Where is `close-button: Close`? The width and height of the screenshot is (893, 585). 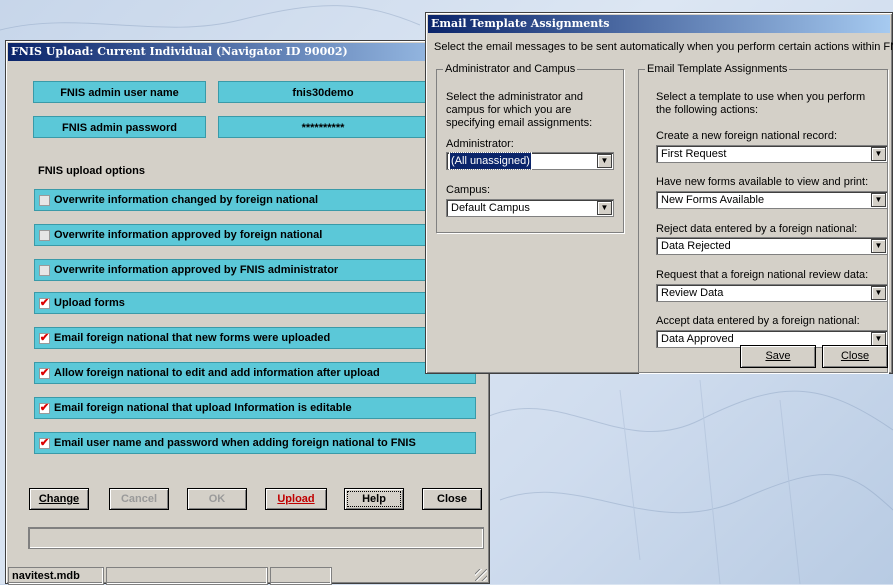 close-button: Close is located at coordinates (452, 499).